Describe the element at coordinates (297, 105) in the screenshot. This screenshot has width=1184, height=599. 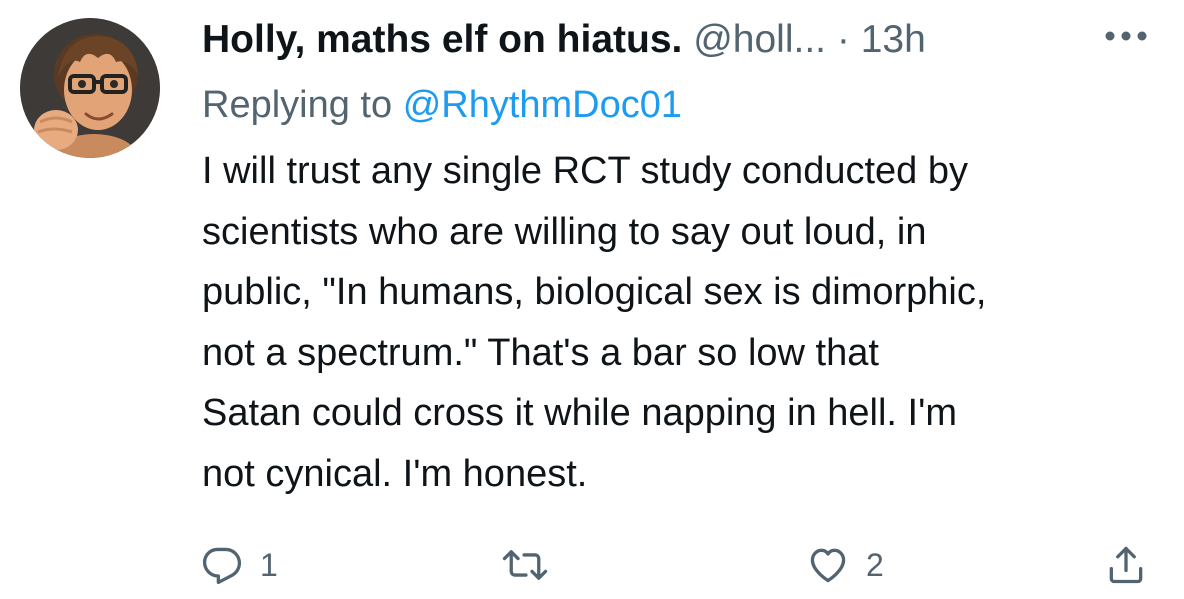
I see `replying-label: Replying to` at that location.